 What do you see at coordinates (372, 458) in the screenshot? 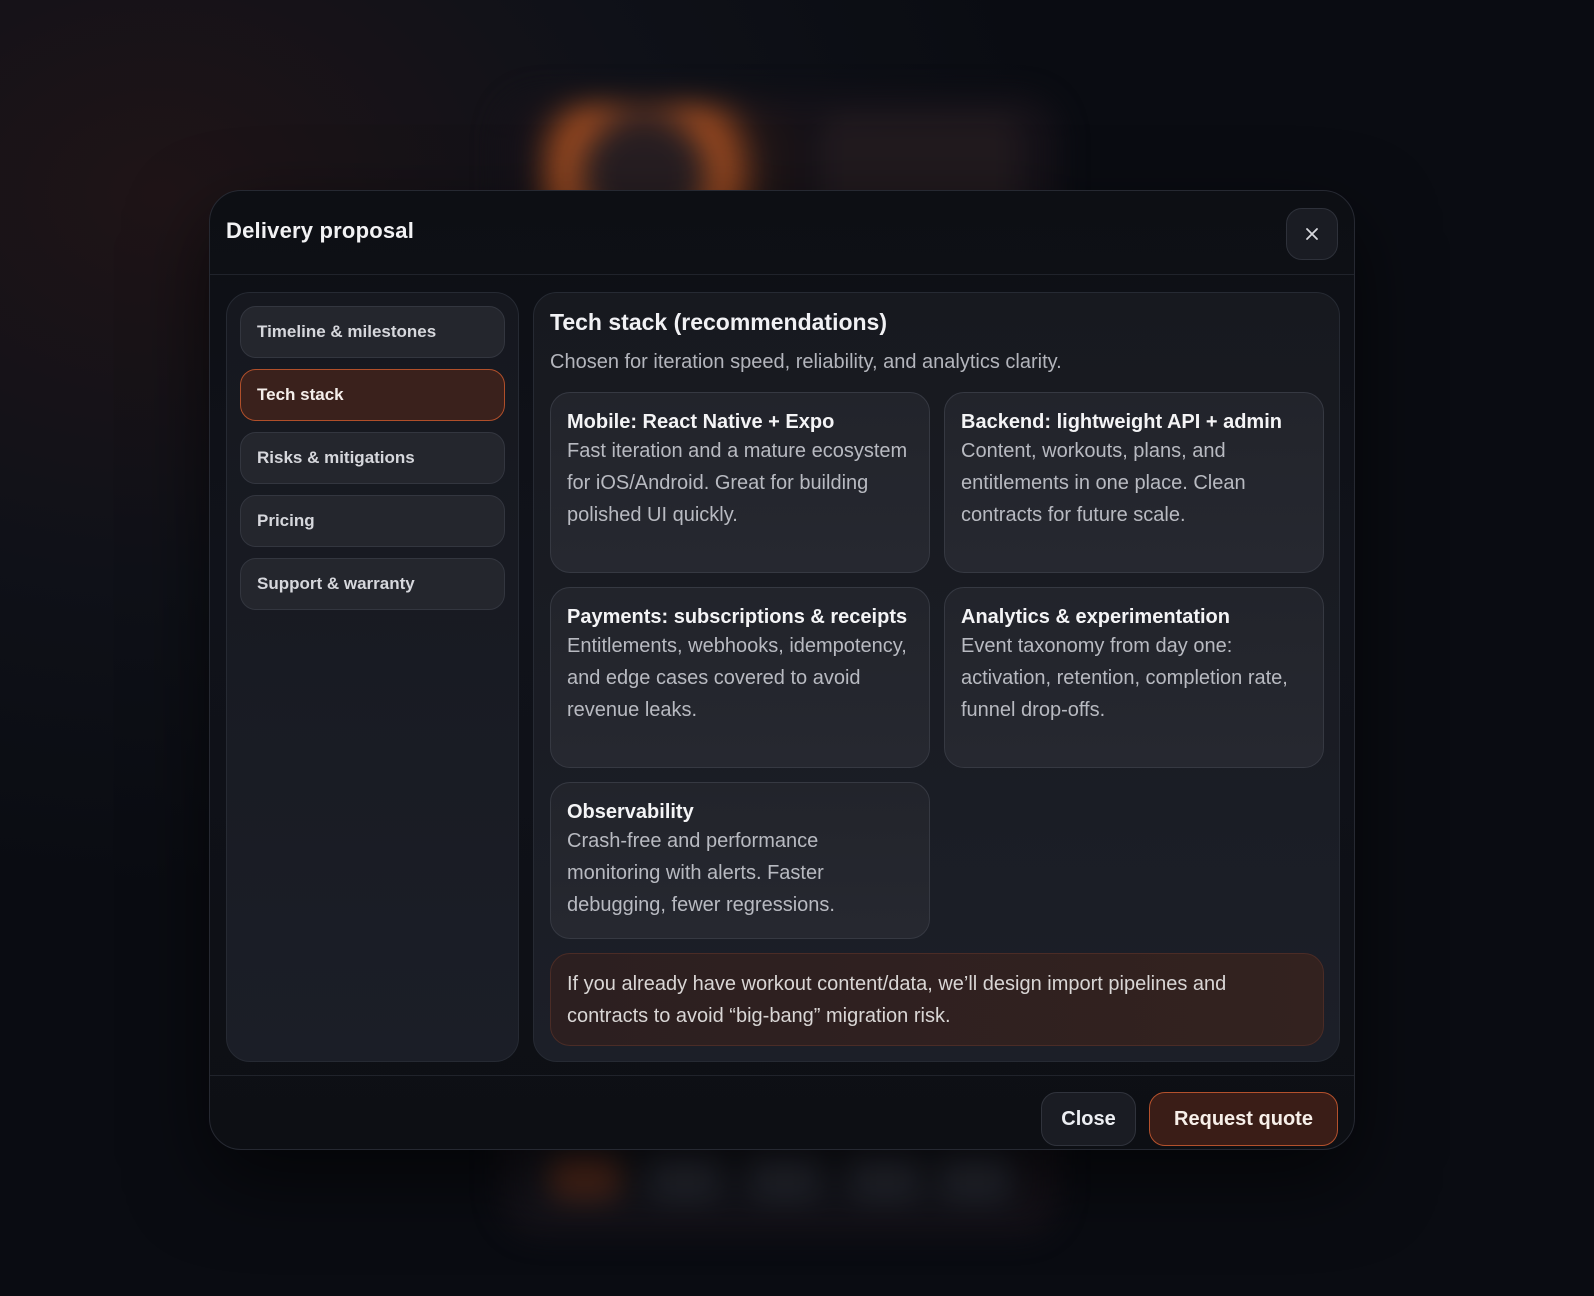
I see `nav-item-risks: Risks & mitigations` at bounding box center [372, 458].